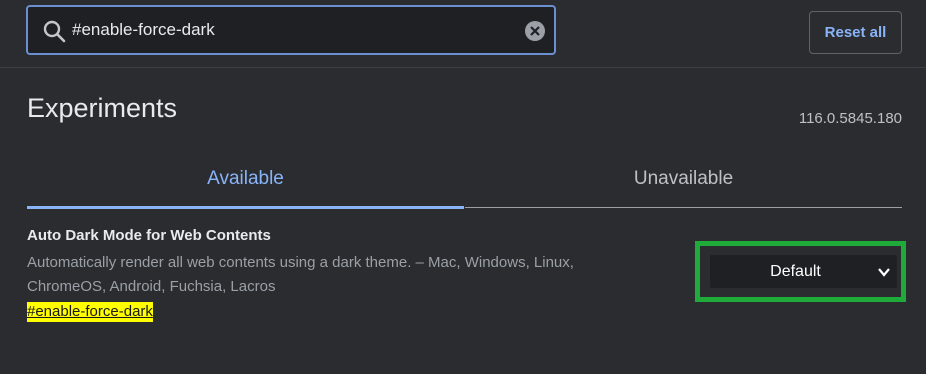  What do you see at coordinates (54, 31) in the screenshot?
I see `search-icon` at bounding box center [54, 31].